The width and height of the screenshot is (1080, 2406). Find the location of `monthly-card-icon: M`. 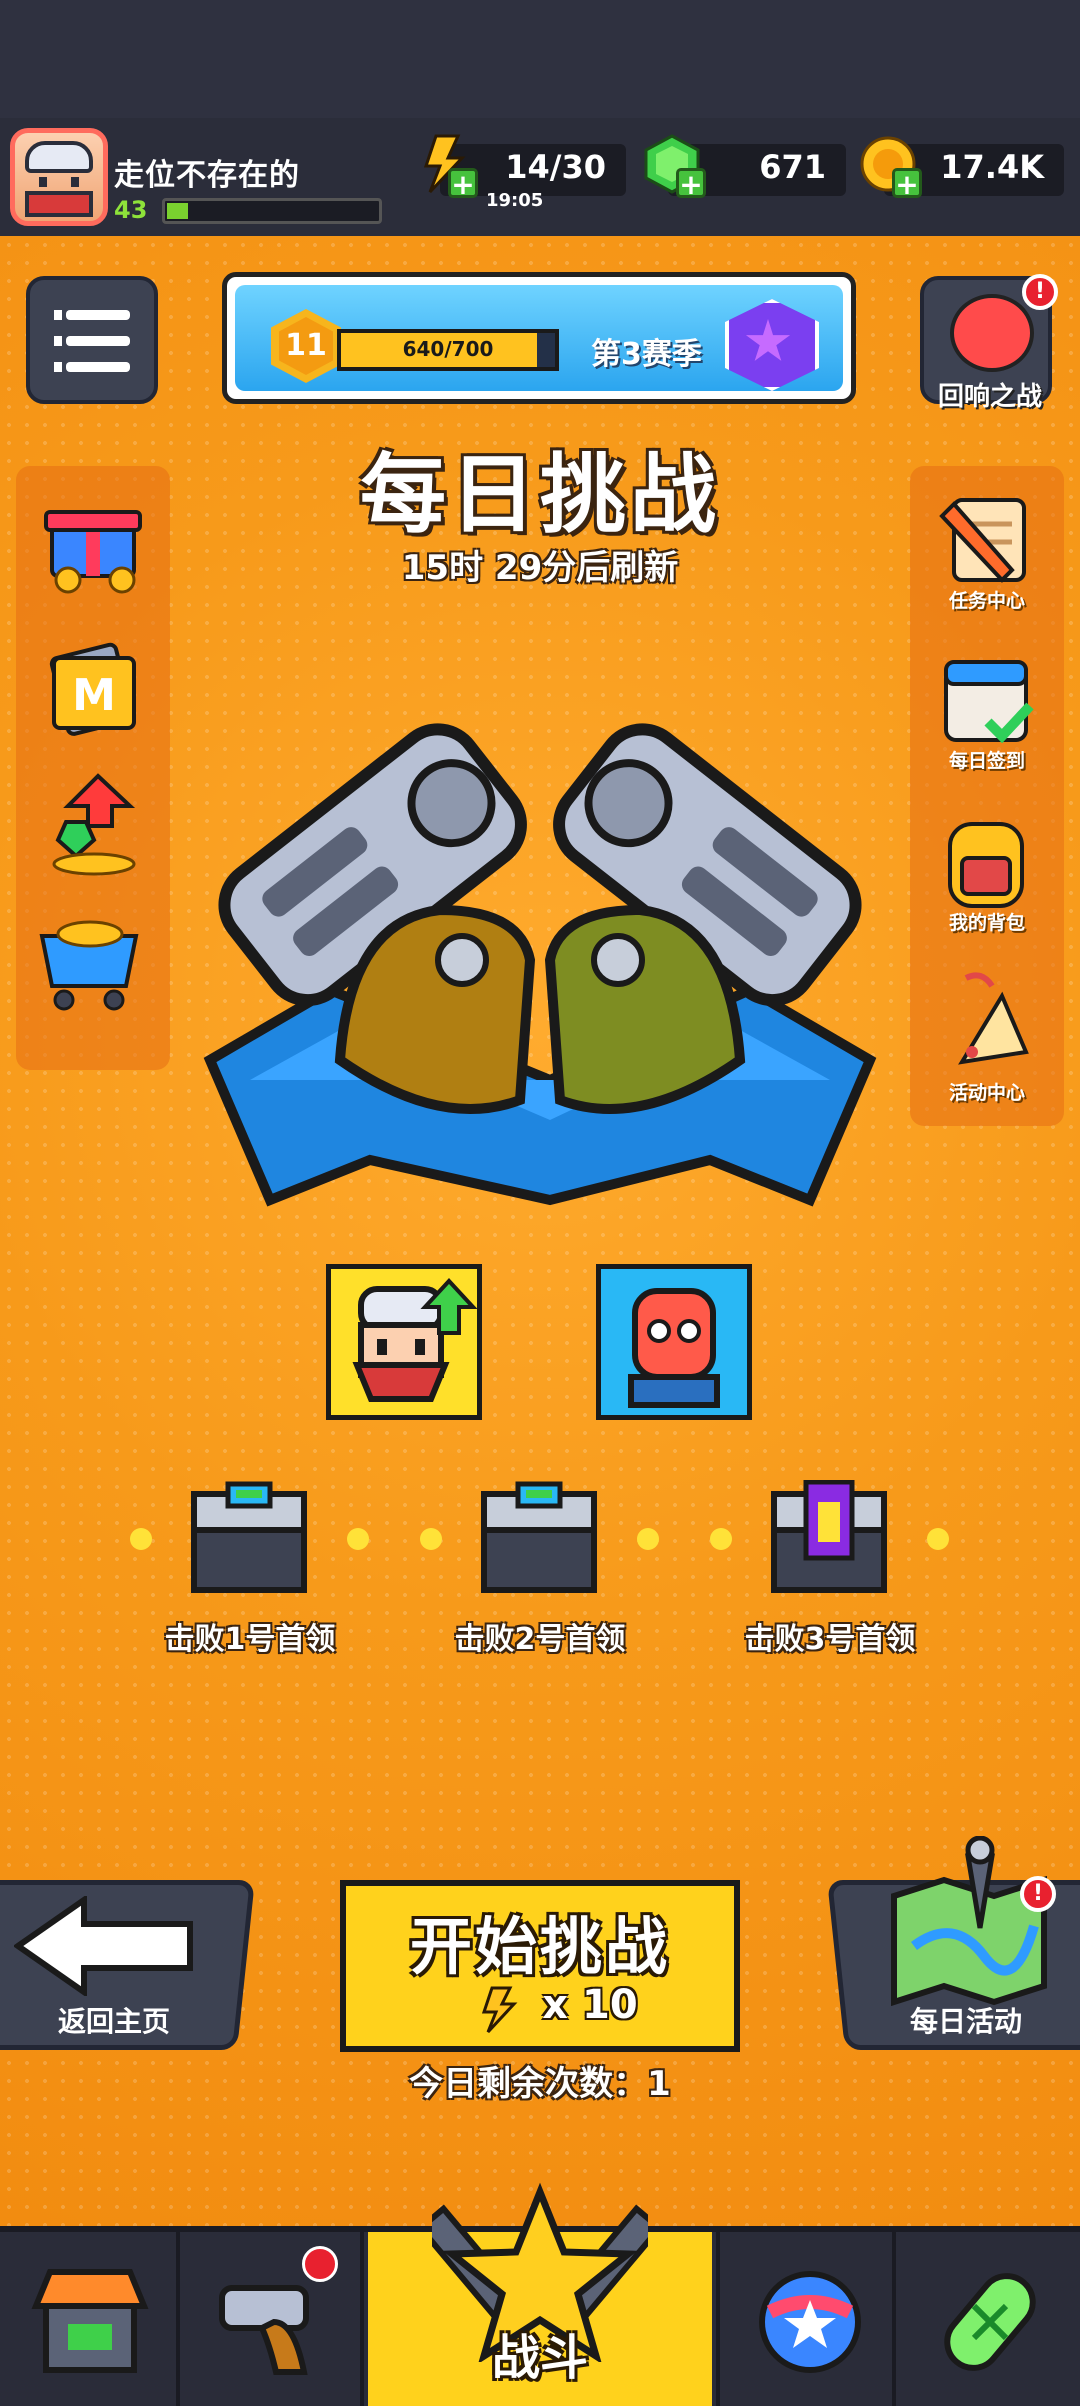

monthly-card-icon: M is located at coordinates (93, 685).